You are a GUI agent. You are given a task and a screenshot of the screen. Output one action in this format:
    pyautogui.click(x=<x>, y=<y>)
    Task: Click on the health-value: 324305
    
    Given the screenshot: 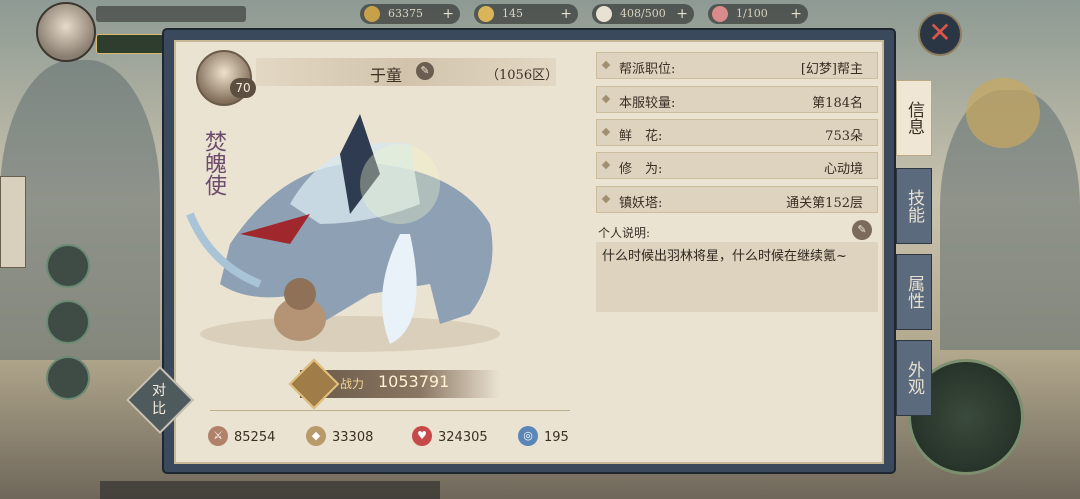 What is the action you would take?
    pyautogui.click(x=463, y=437)
    